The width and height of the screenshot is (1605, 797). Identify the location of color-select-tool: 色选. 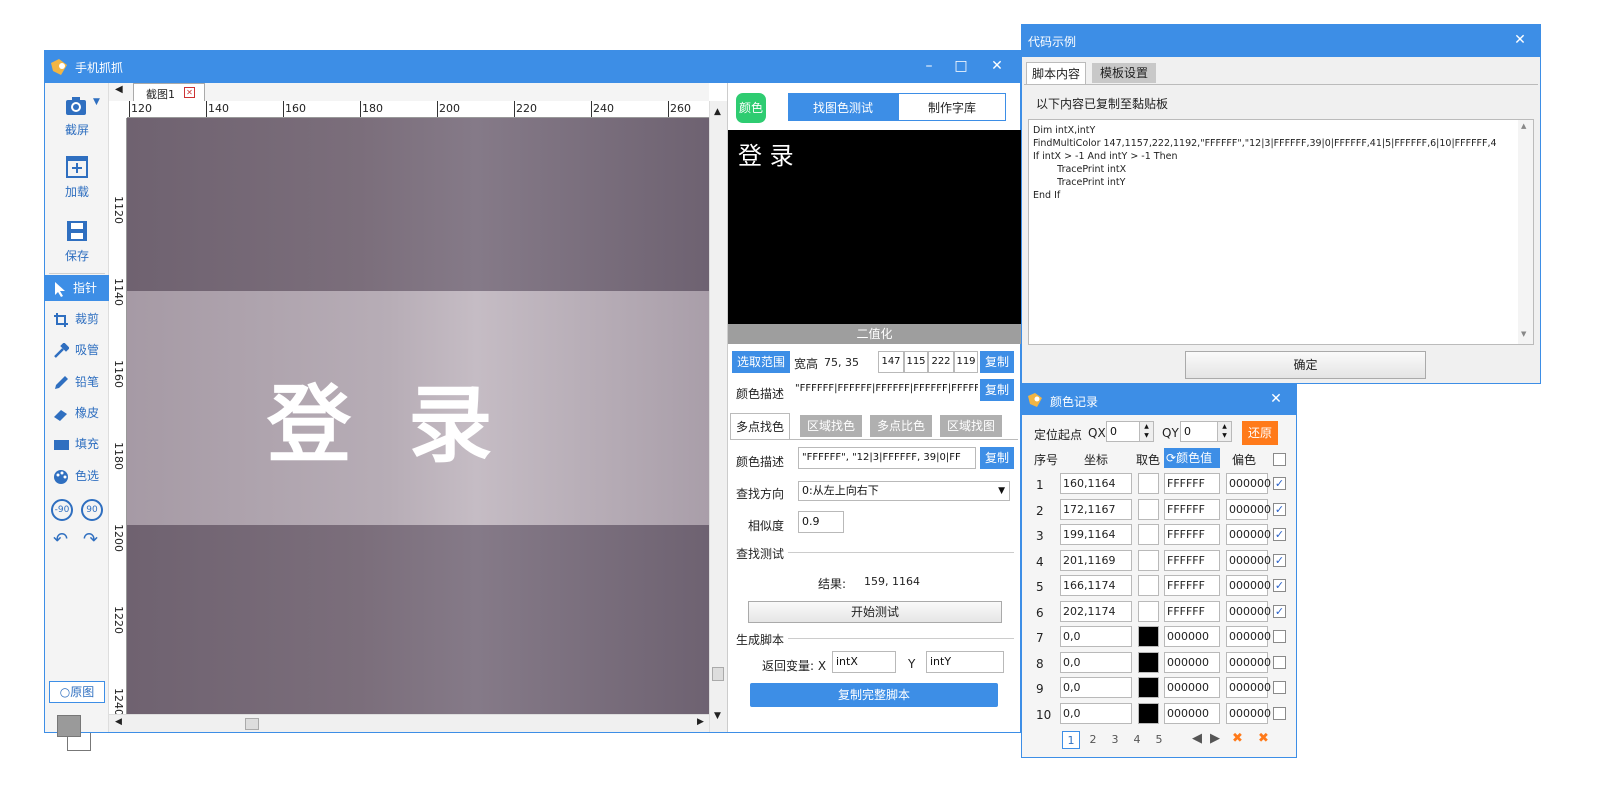
(77, 476).